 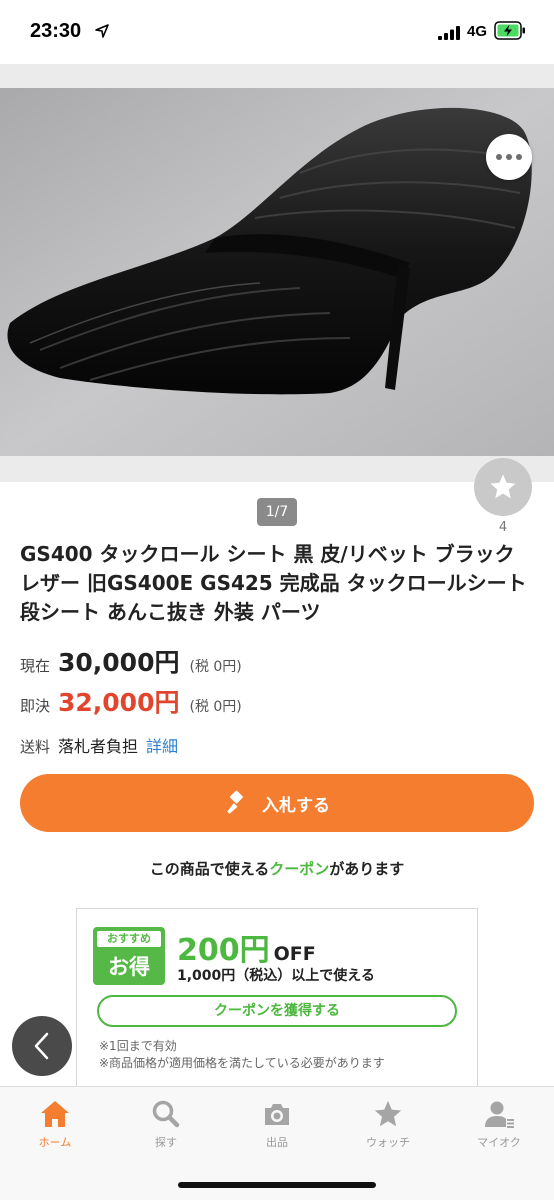 I want to click on network-type: 4G, so click(x=477, y=31).